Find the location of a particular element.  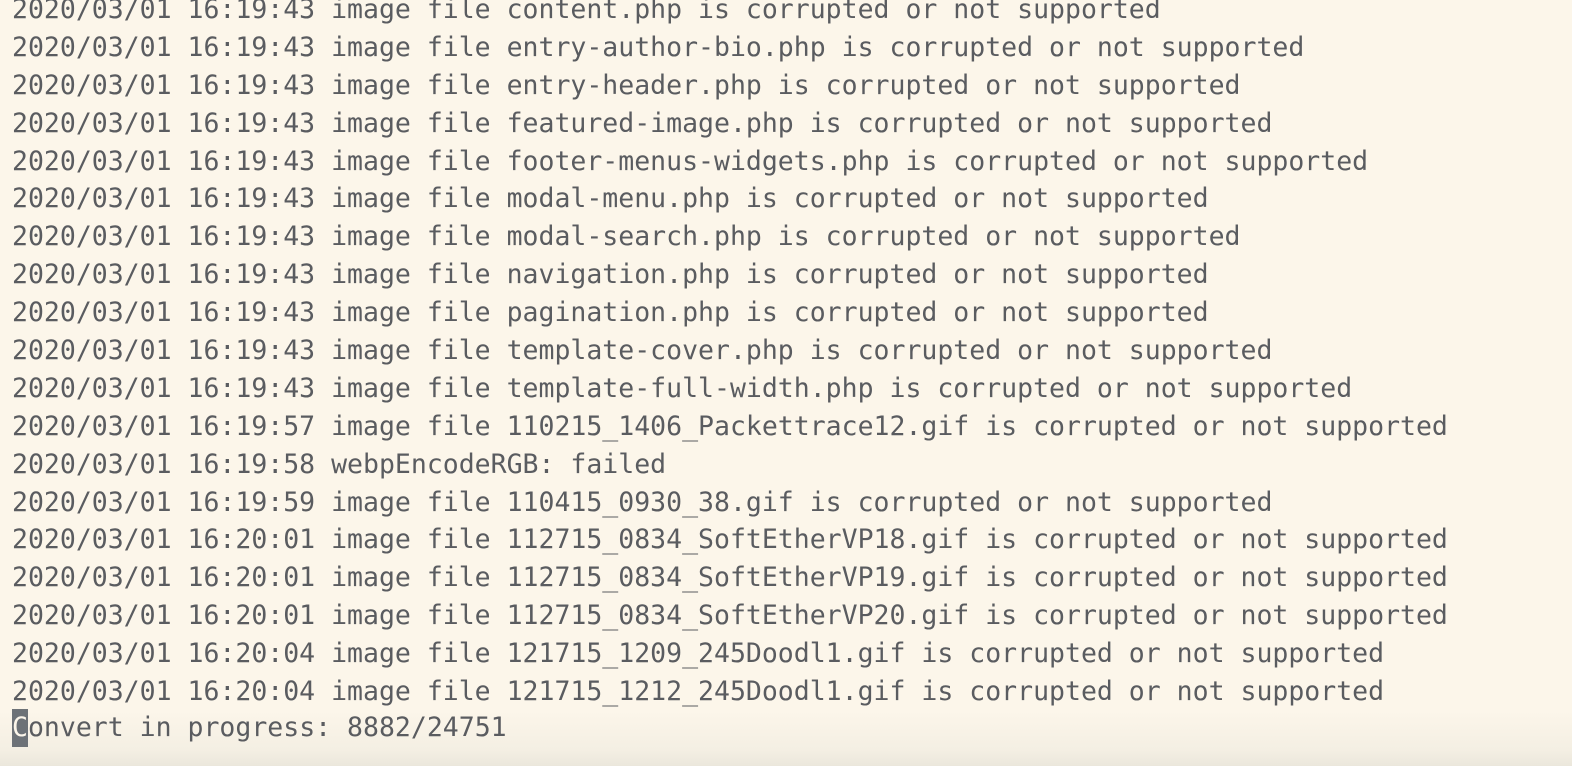

text-cursor: C is located at coordinates (20, 728).